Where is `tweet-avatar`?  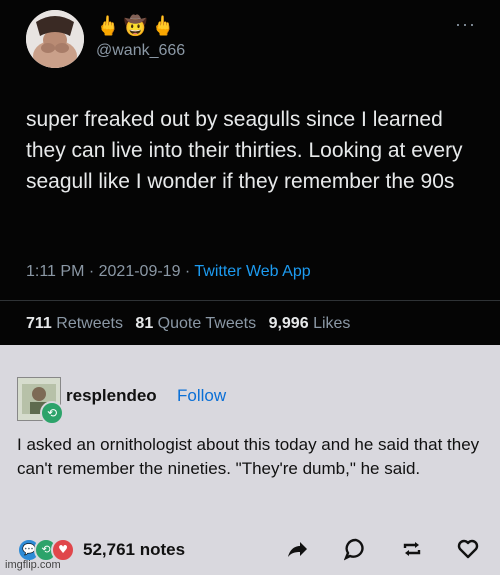
tweet-avatar is located at coordinates (55, 39).